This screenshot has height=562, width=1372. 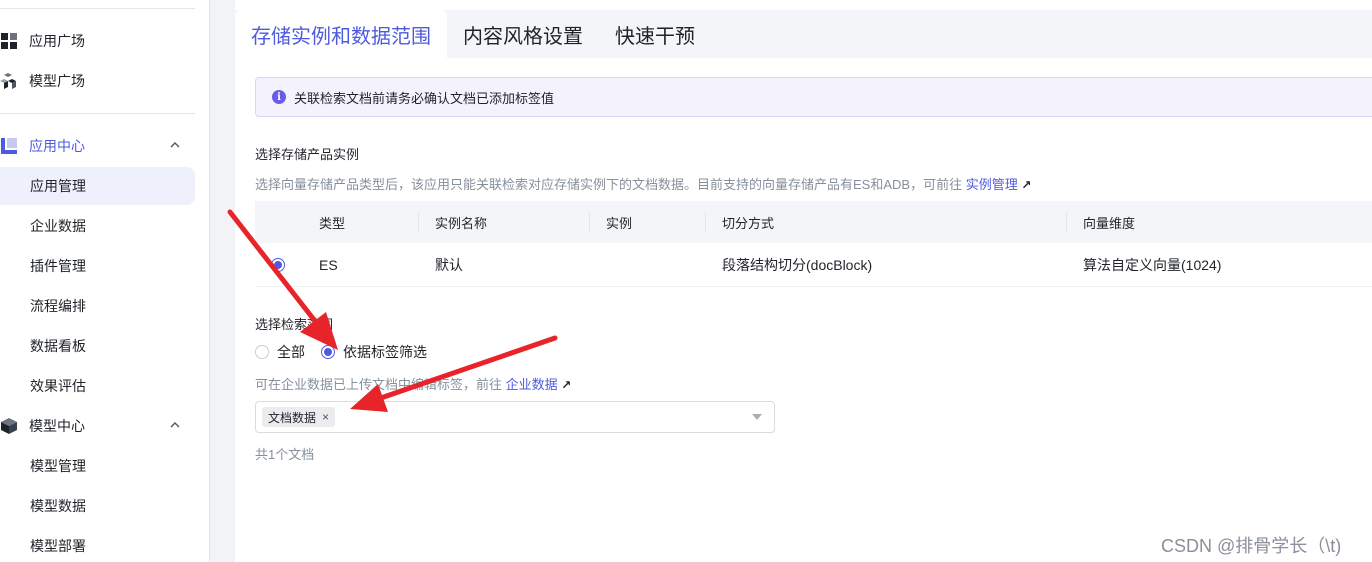 What do you see at coordinates (278, 264) in the screenshot?
I see `row-radio` at bounding box center [278, 264].